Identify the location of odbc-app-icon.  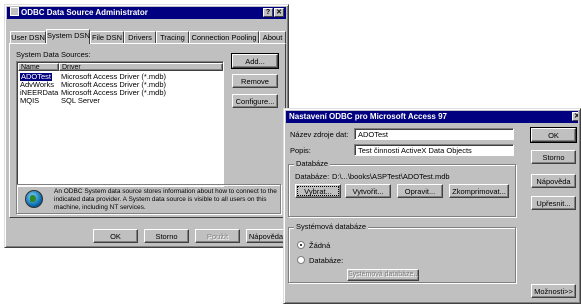
(14, 11).